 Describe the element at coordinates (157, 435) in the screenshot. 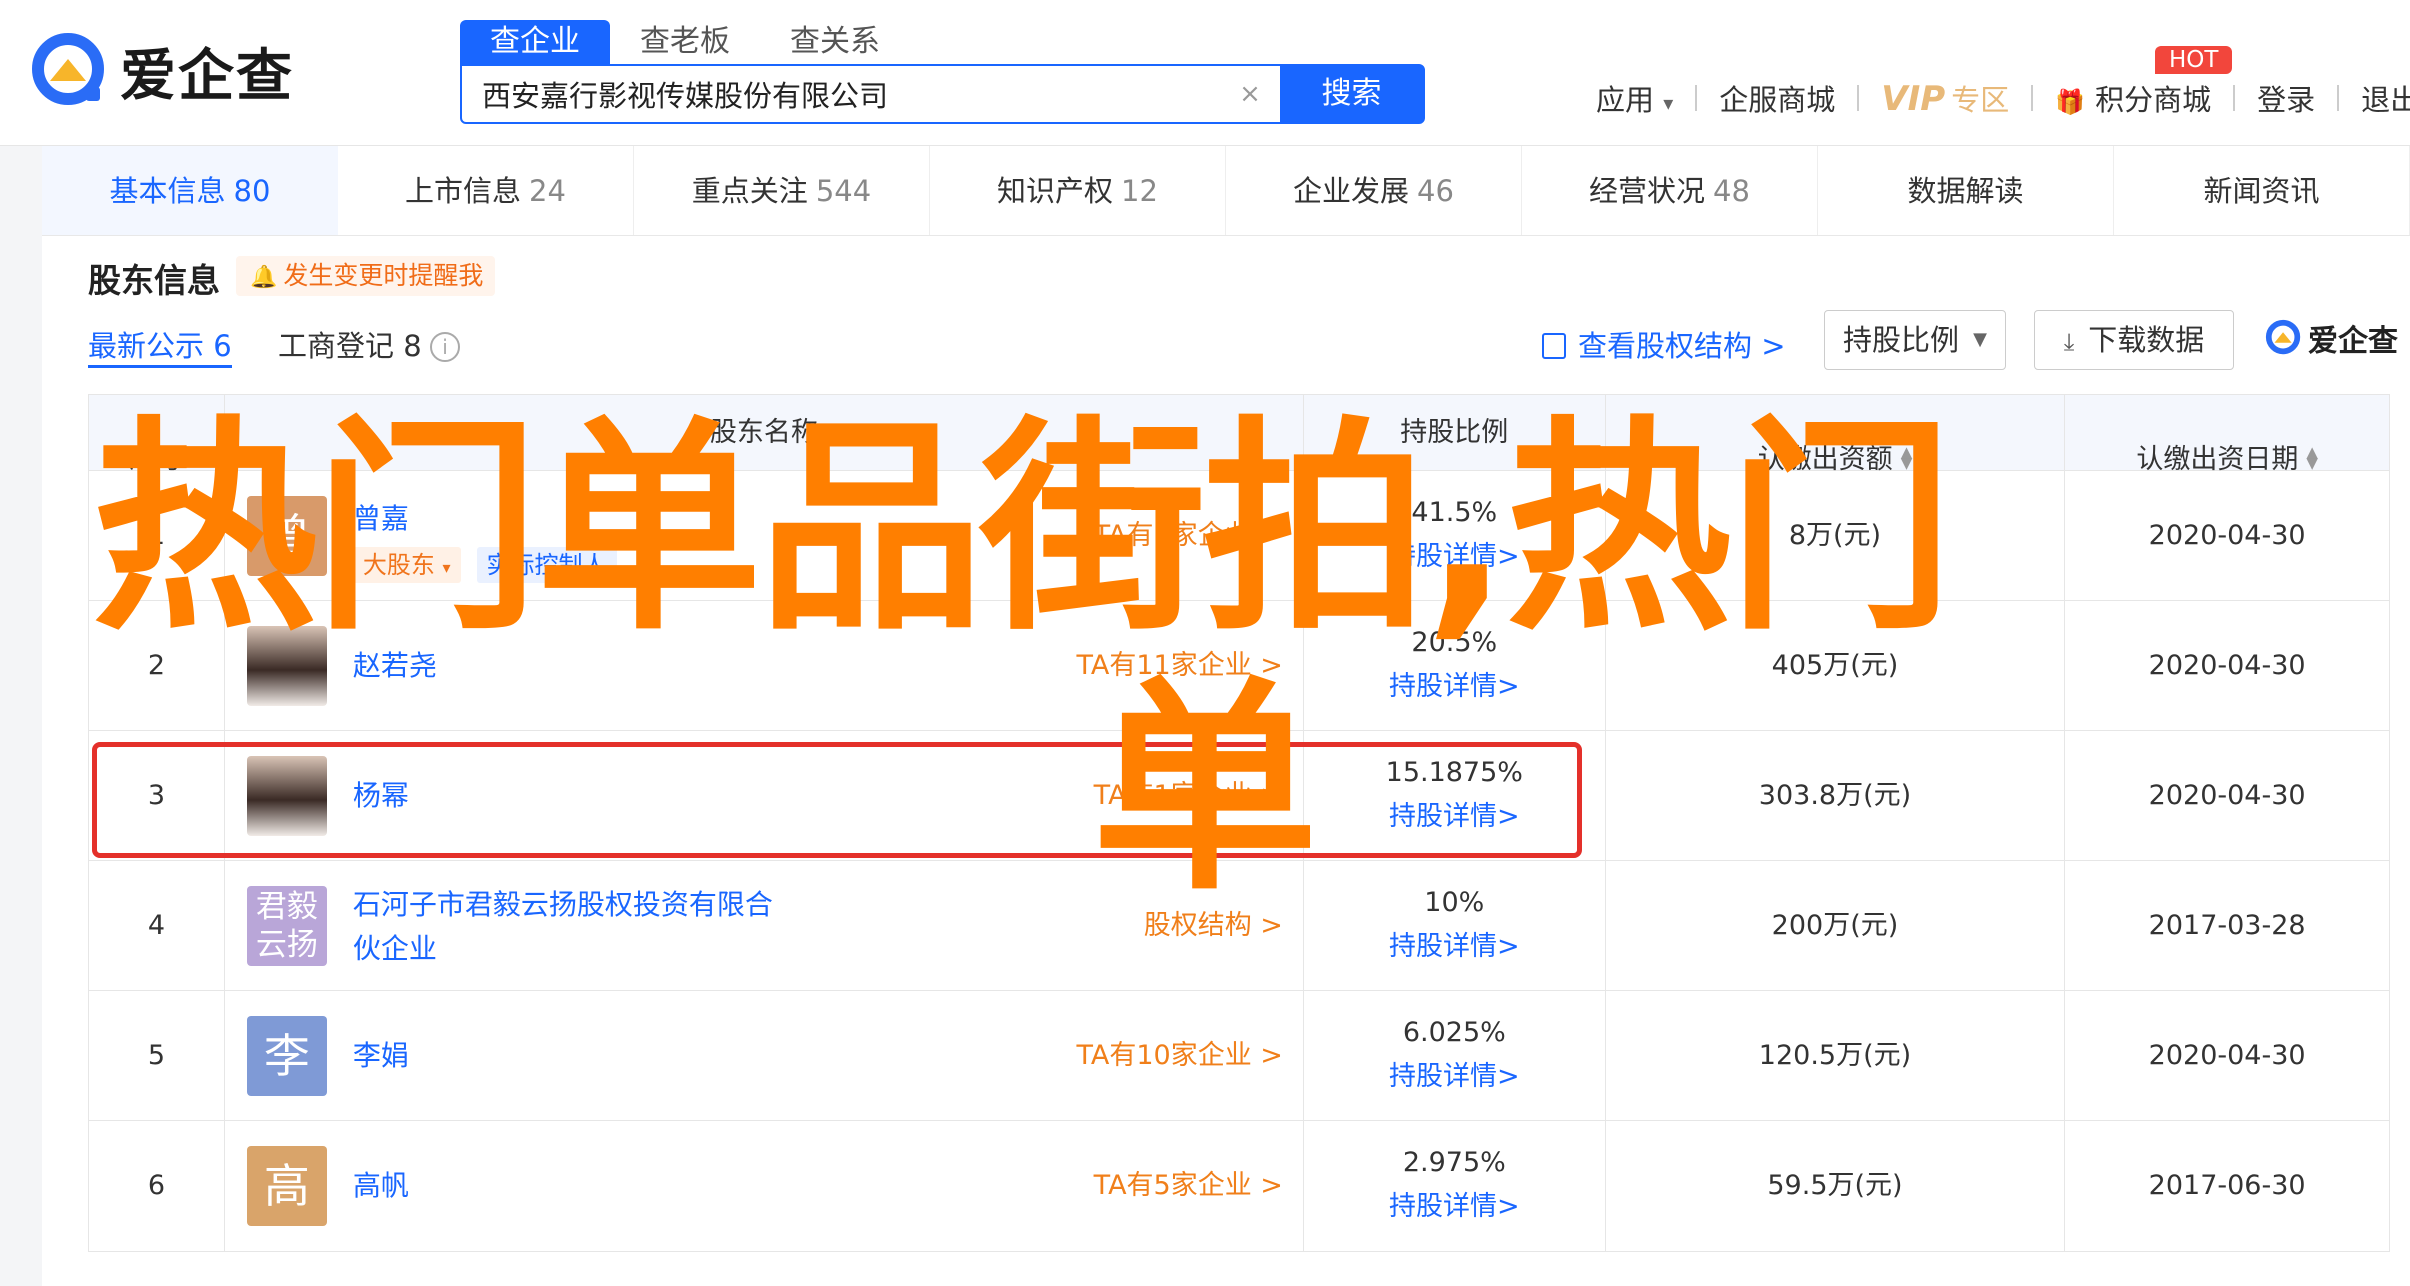

I see `col-header-no: 序号` at that location.